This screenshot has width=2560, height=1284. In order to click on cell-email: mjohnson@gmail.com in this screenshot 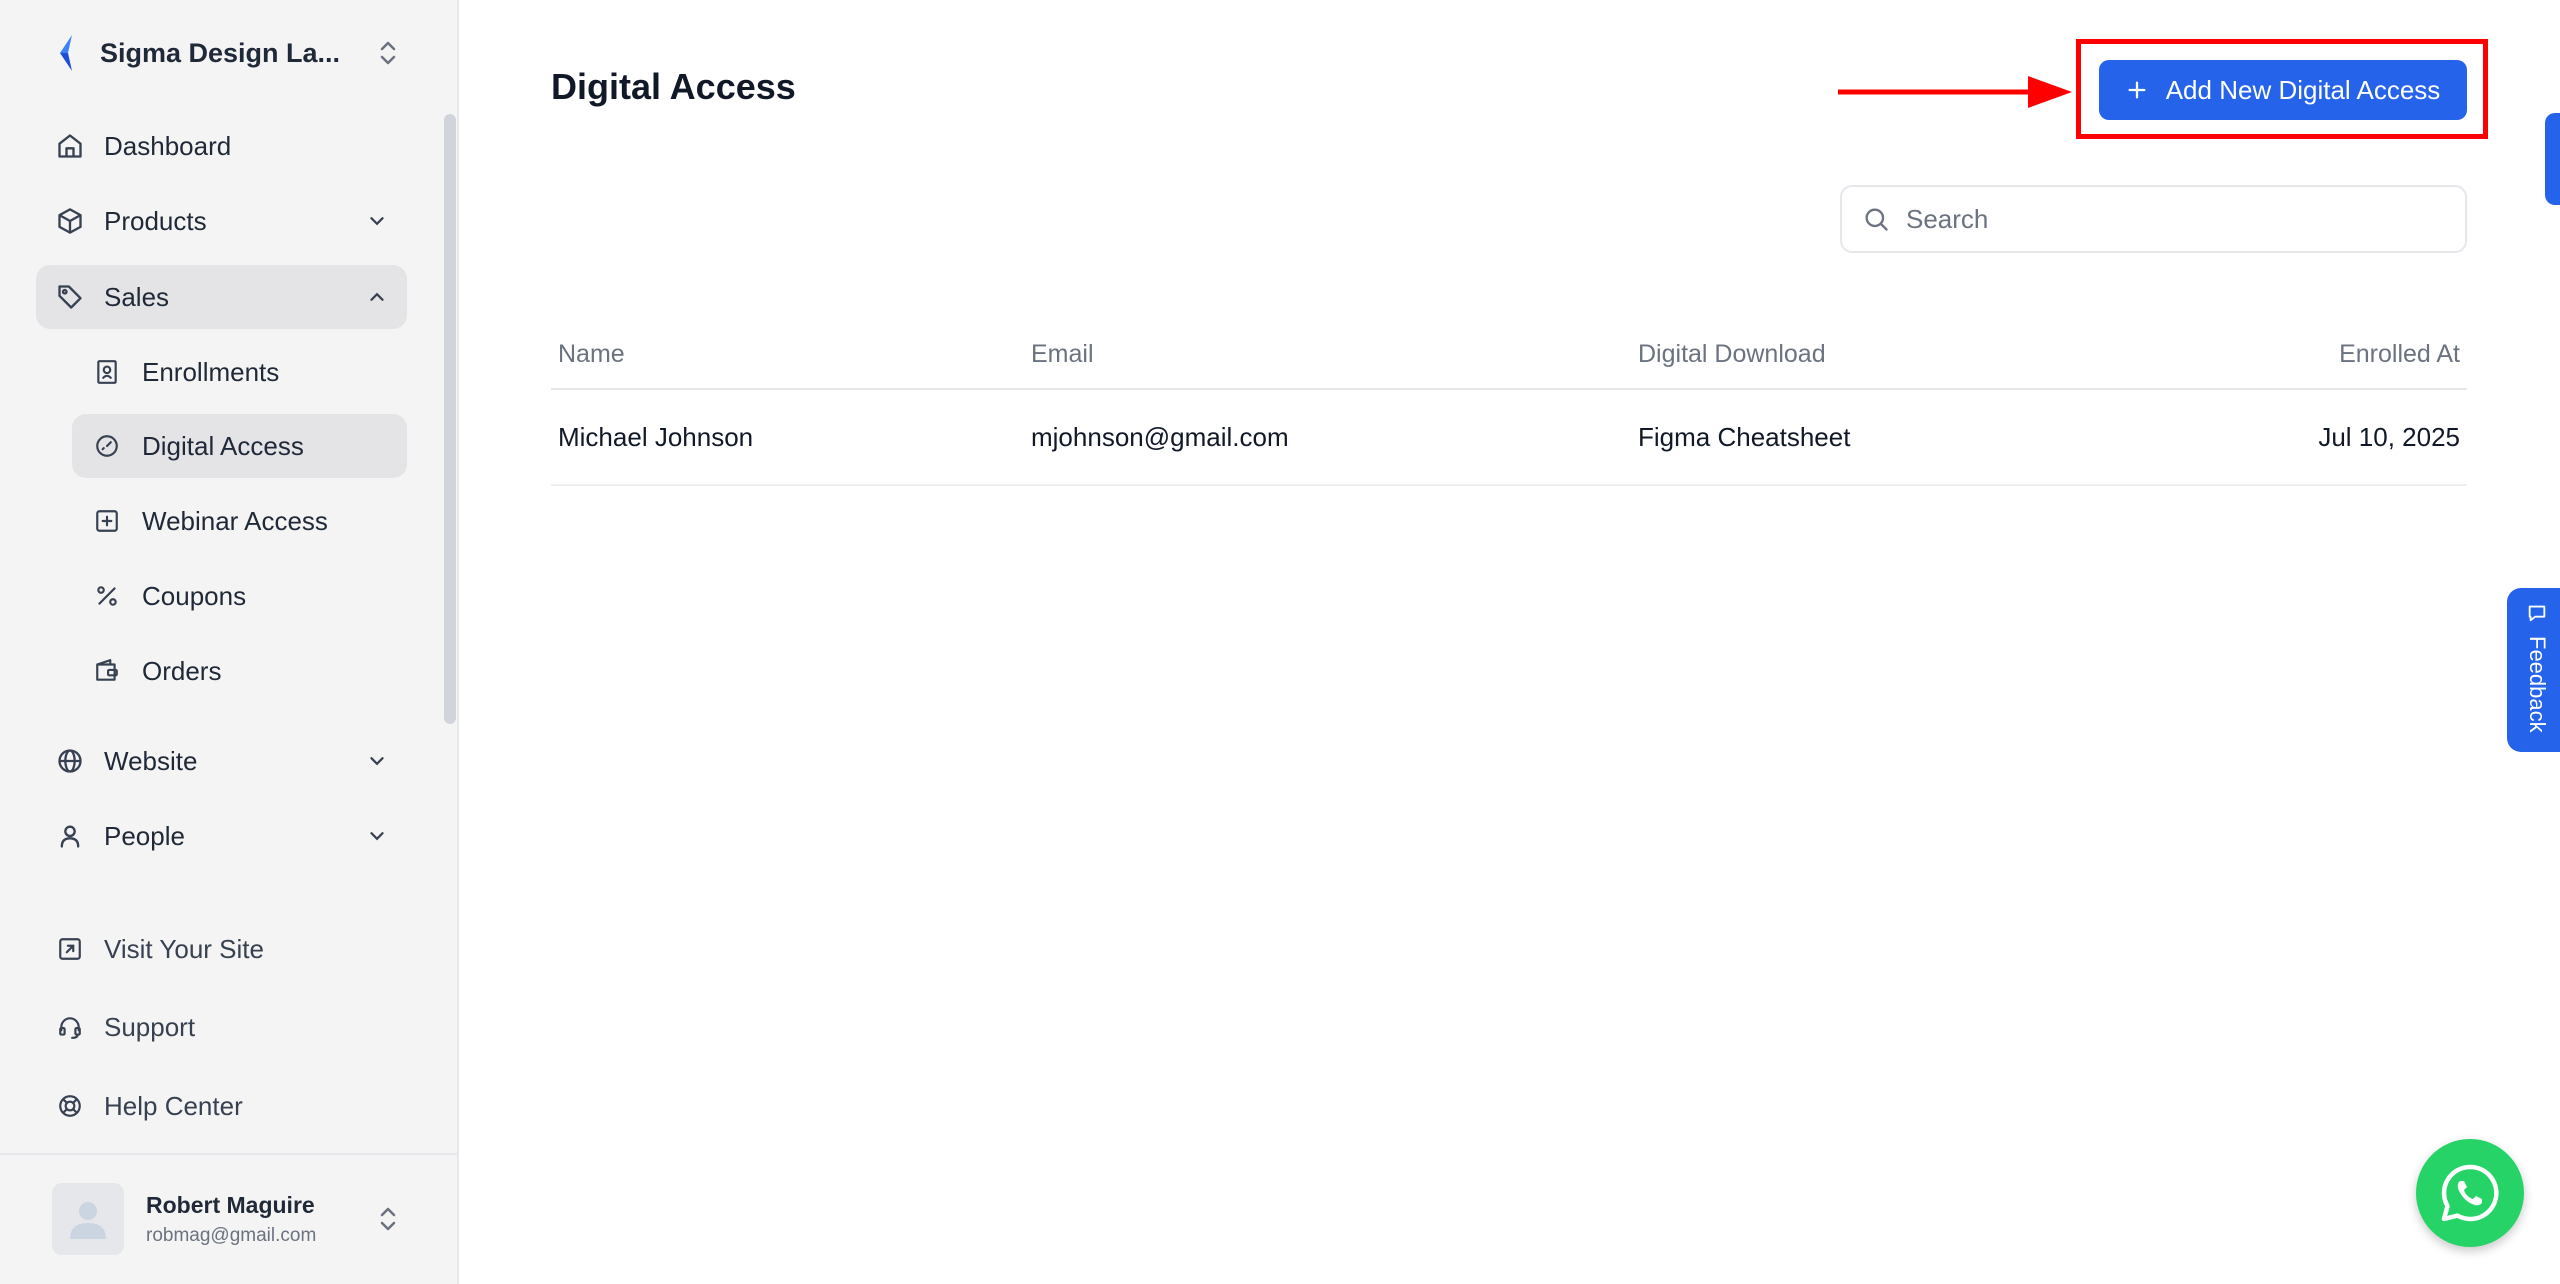, I will do `click(1160, 436)`.